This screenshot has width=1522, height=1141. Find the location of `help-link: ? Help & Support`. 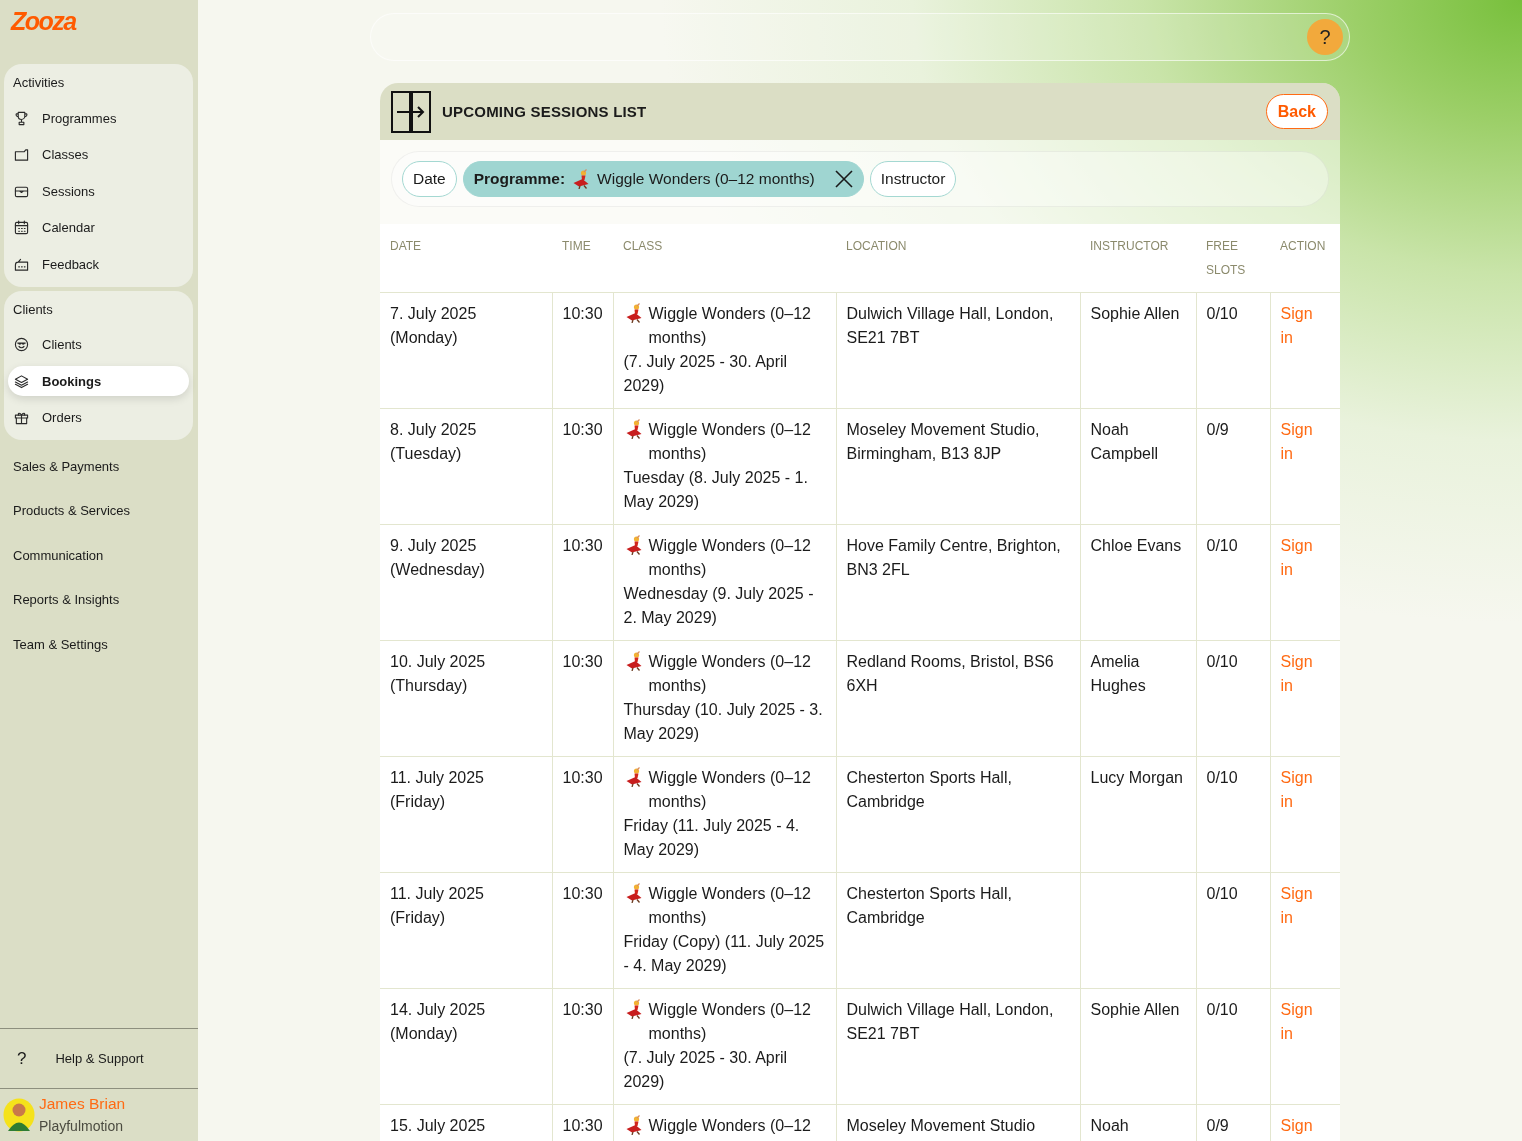

help-link: ? Help & Support is located at coordinates (76, 1058).